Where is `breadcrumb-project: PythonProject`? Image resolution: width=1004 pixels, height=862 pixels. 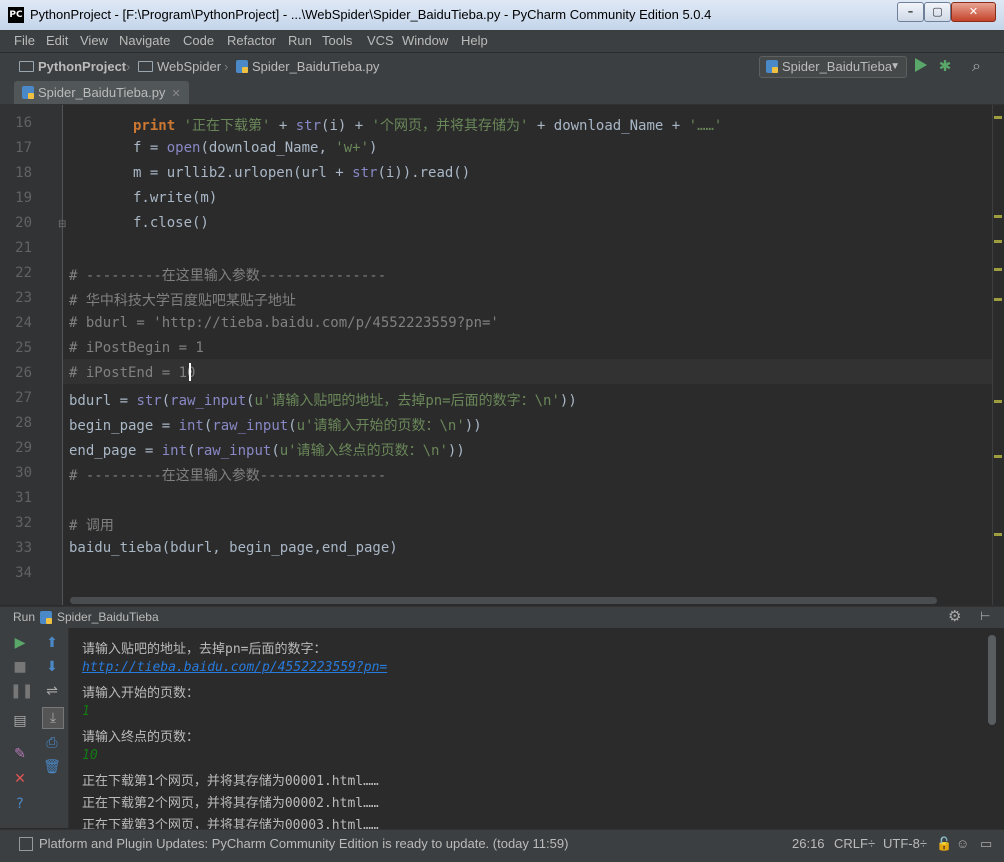 breadcrumb-project: PythonProject is located at coordinates (72, 66).